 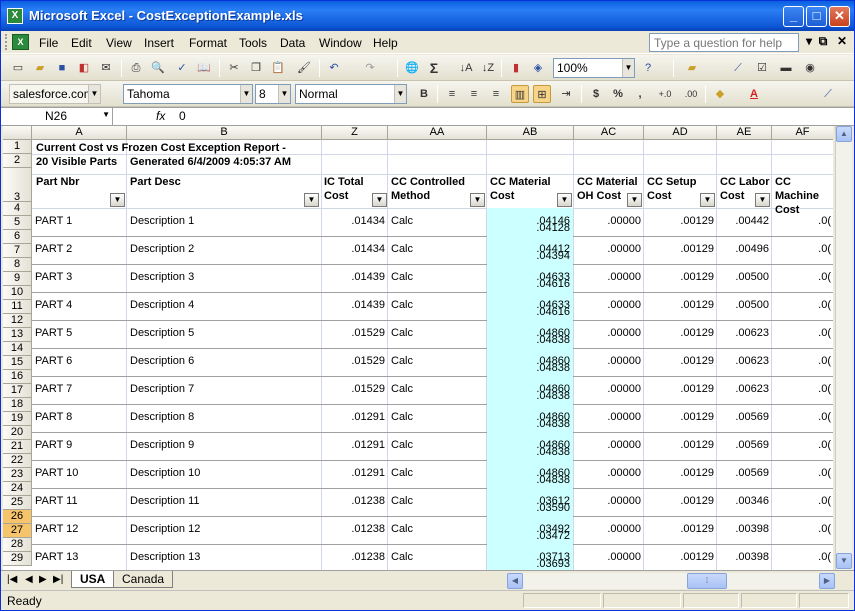 I want to click on fill-color-icon: ◆, so click(x=720, y=94).